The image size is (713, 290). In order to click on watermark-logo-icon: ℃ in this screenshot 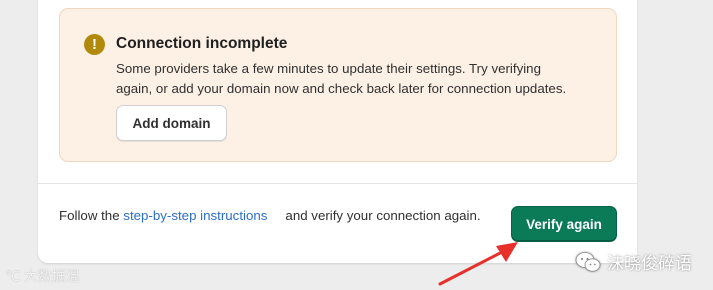, I will do `click(13, 275)`.